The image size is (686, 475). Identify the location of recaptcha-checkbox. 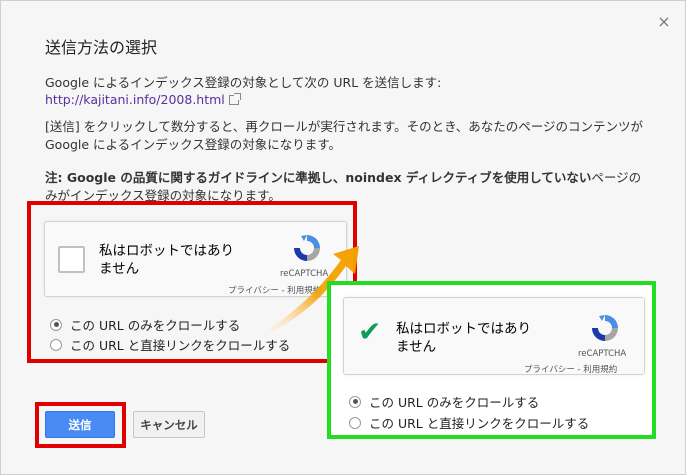
(71, 259).